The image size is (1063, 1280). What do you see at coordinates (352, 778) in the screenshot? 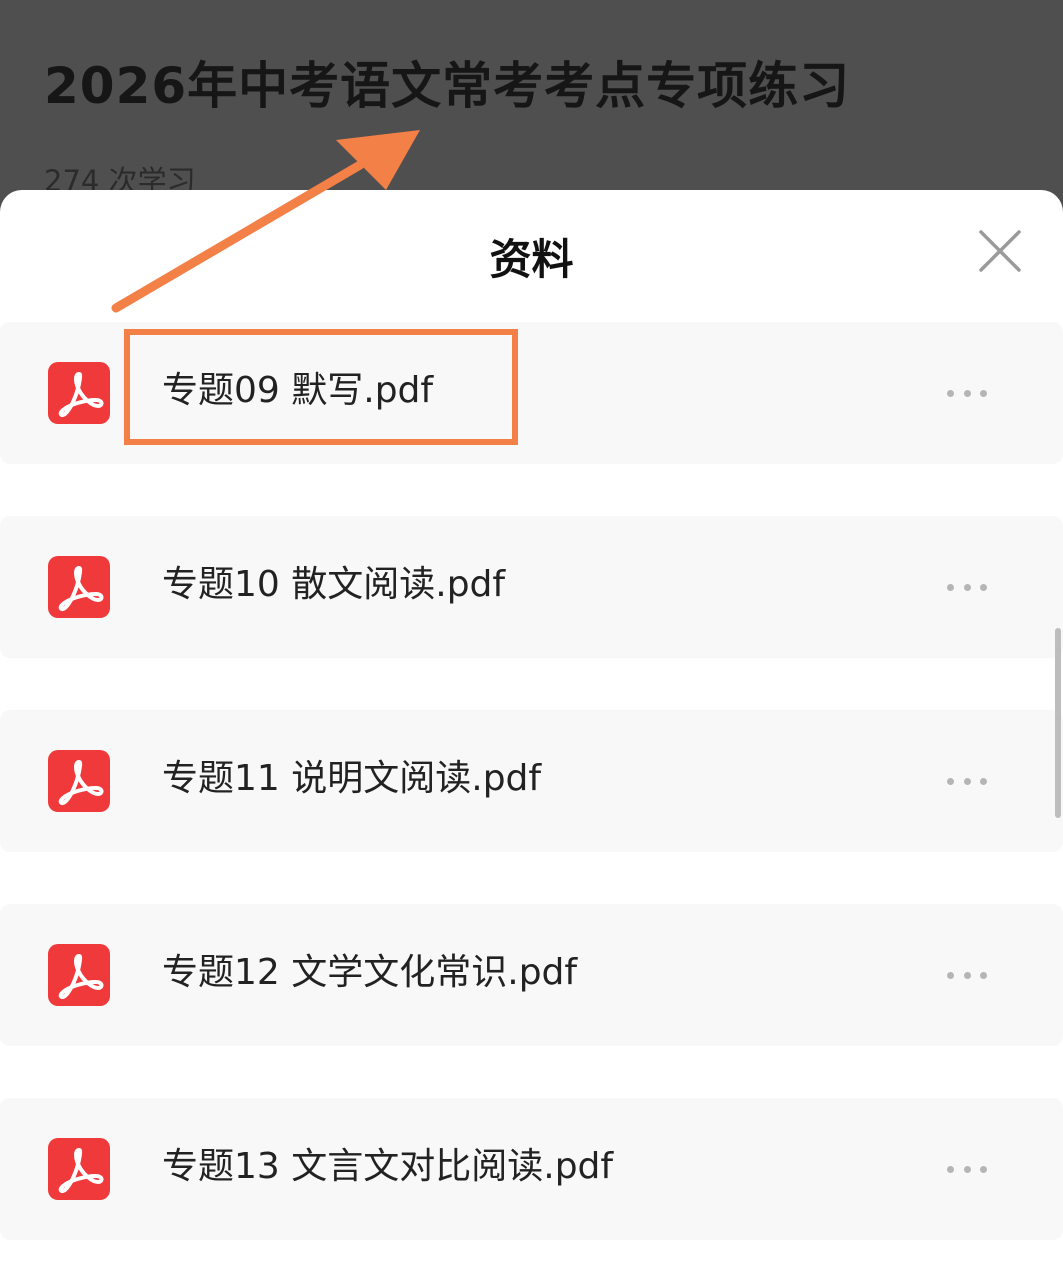
I see `file-name: 专题11 说明文阅读.pdf` at bounding box center [352, 778].